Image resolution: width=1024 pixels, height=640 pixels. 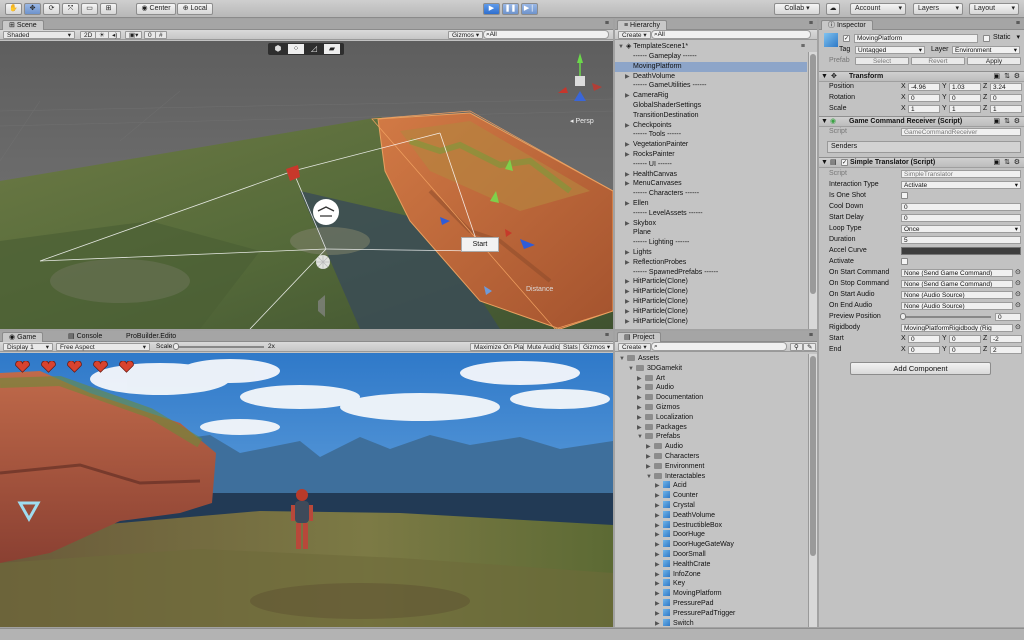 What do you see at coordinates (957, 273) in the screenshot?
I see `st-row-field: None (Send Game Command)` at bounding box center [957, 273].